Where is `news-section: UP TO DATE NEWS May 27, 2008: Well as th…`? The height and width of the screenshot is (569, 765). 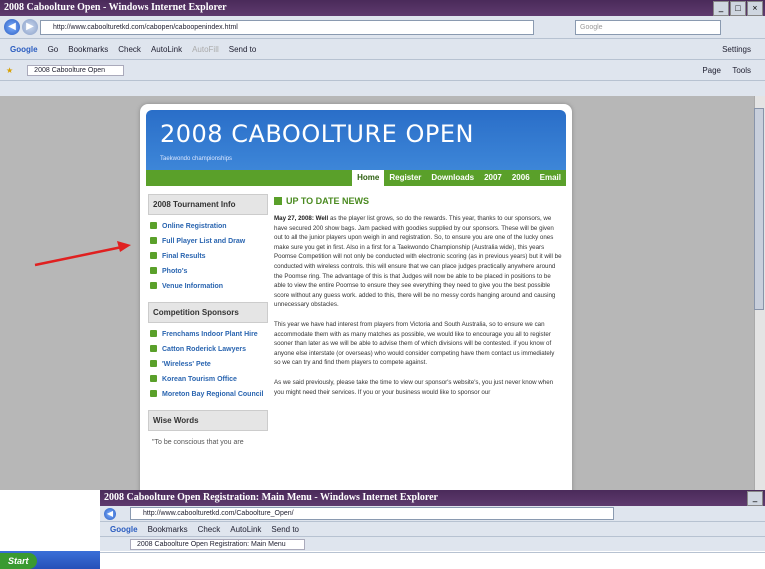
news-section: UP TO DATE NEWS May 27, 2008: Well as th… is located at coordinates (418, 301).